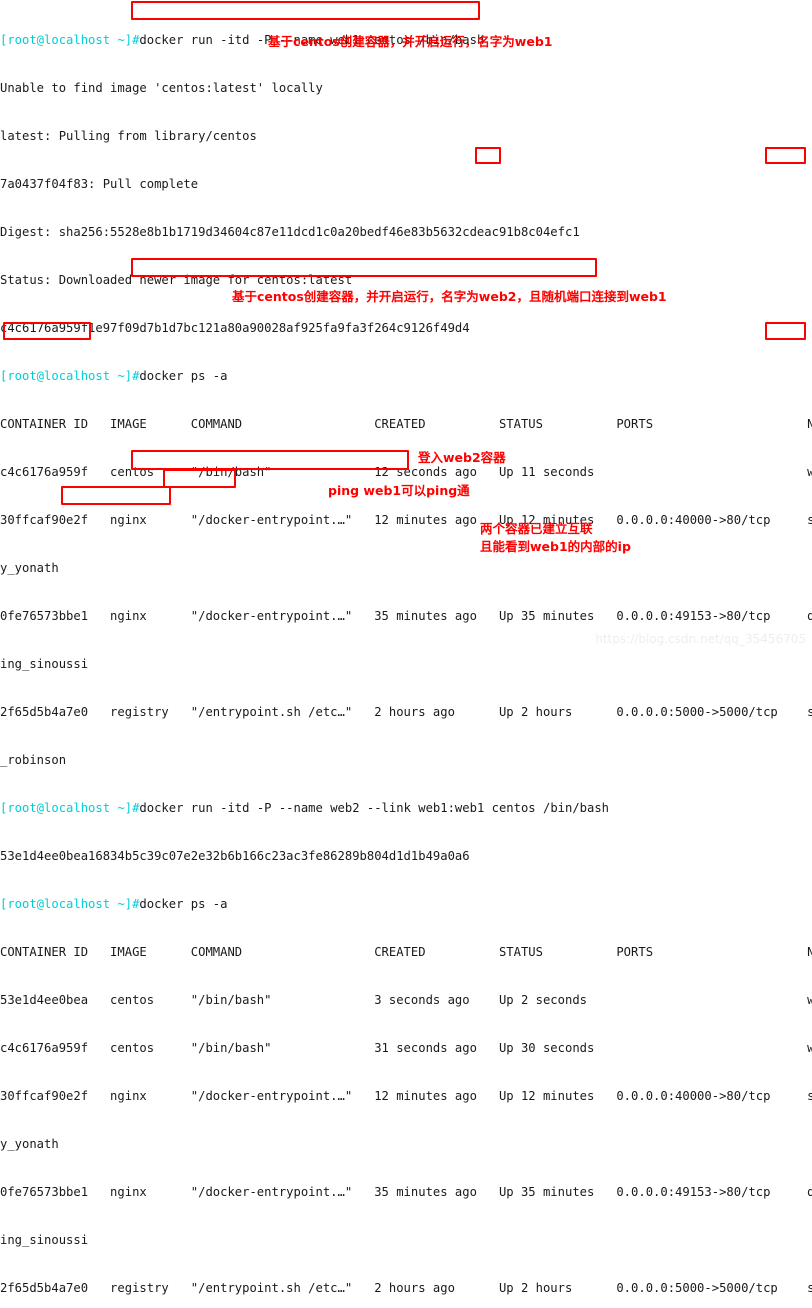 The image size is (812, 1308). I want to click on terminal-line: latest: Pulling from library/centos, so click(406, 136).